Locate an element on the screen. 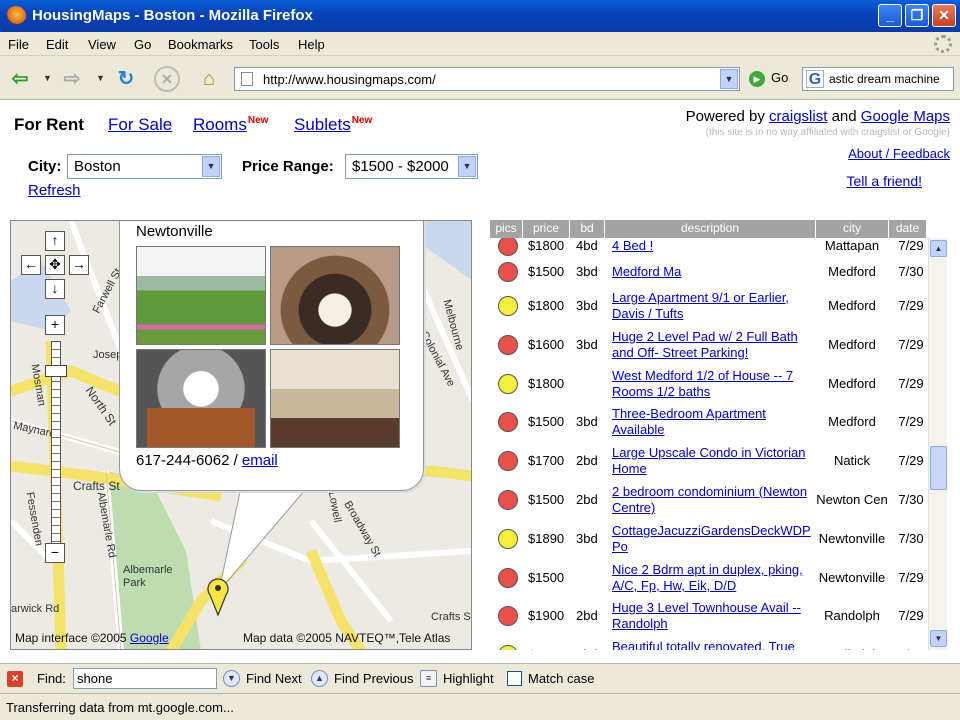 This screenshot has width=960, height=720. pan-up-button: ↑ is located at coordinates (55, 241).